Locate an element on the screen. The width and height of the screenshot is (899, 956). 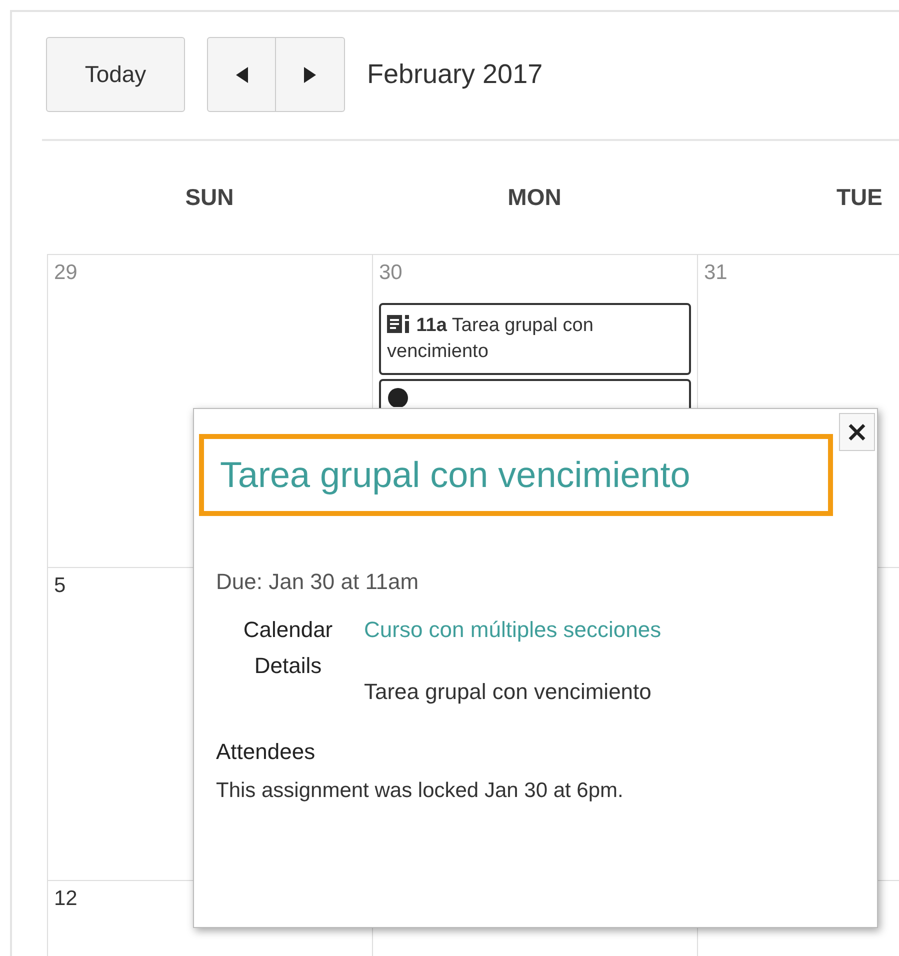
left-triangle-icon is located at coordinates (241, 75).